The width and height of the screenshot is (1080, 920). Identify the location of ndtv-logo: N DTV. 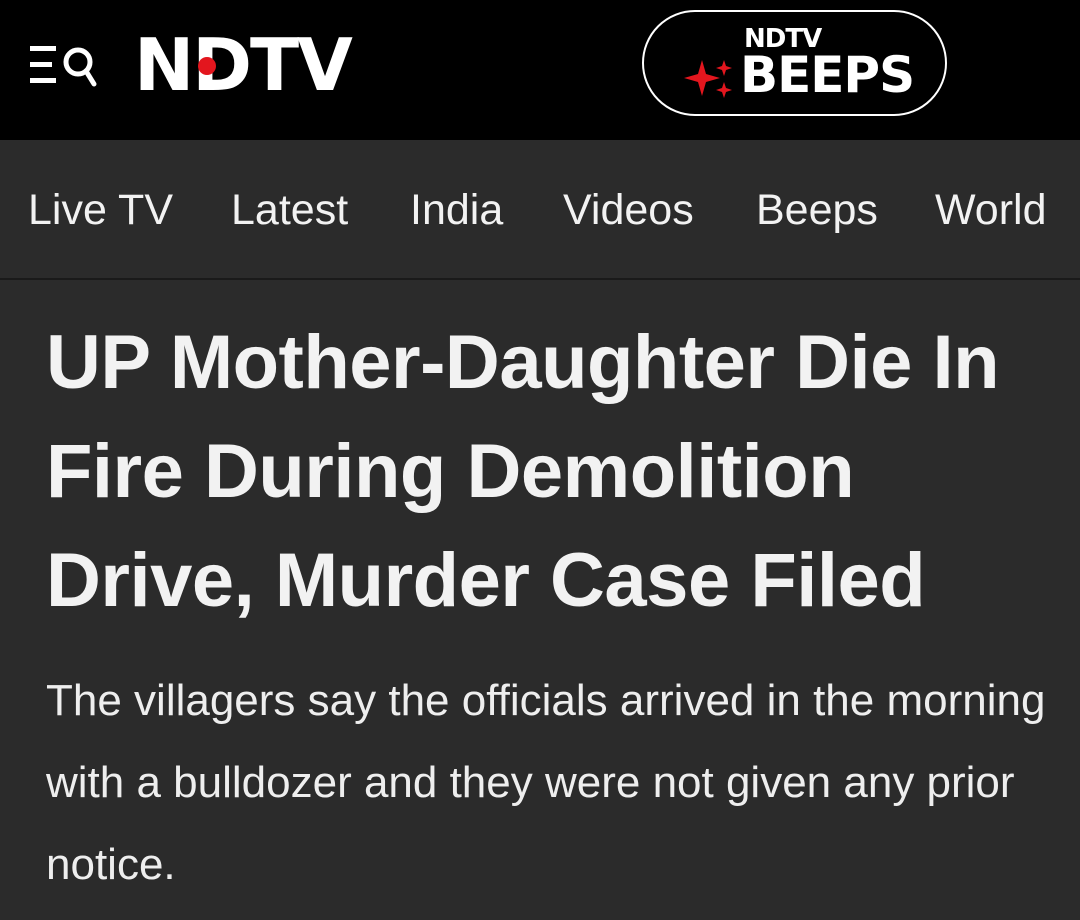
(243, 65).